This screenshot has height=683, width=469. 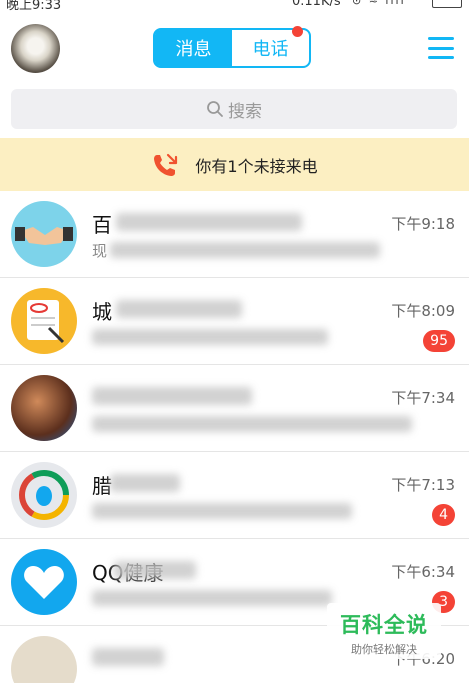 What do you see at coordinates (234, 6) in the screenshot?
I see `status-bar: 晚上9:33 0.11K/s ⊙ ≈ ıllı` at bounding box center [234, 6].